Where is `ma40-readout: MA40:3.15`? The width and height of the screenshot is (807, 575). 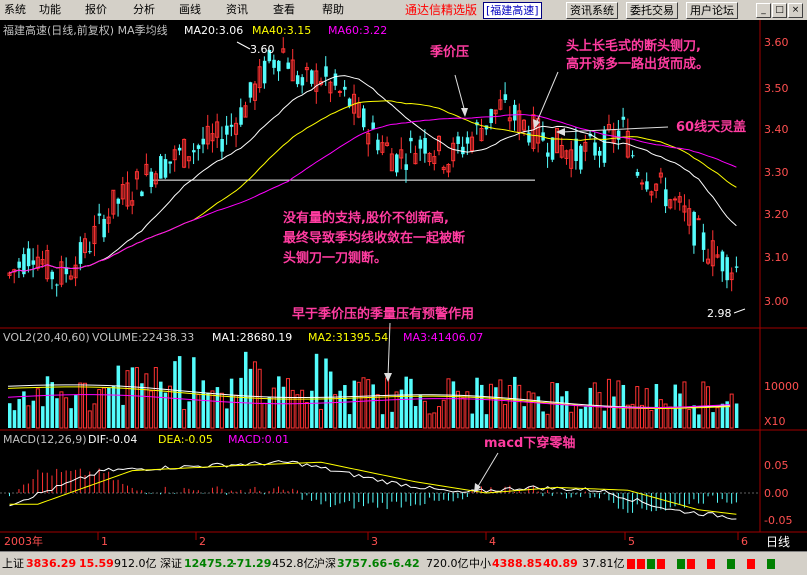
ma40-readout: MA40:3.15 is located at coordinates (281, 30).